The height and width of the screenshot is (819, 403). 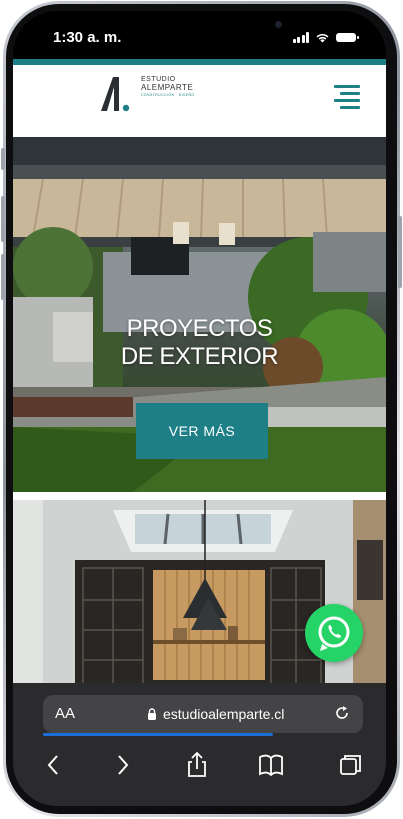 What do you see at coordinates (87, 37) in the screenshot?
I see `status-time: 1:30 a. m.` at bounding box center [87, 37].